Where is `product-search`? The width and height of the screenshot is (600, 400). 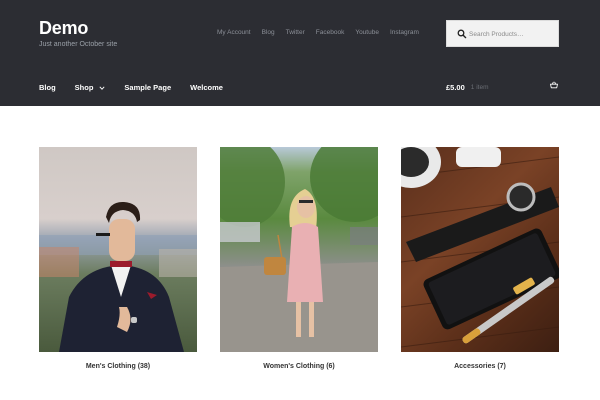
product-search is located at coordinates (502, 33).